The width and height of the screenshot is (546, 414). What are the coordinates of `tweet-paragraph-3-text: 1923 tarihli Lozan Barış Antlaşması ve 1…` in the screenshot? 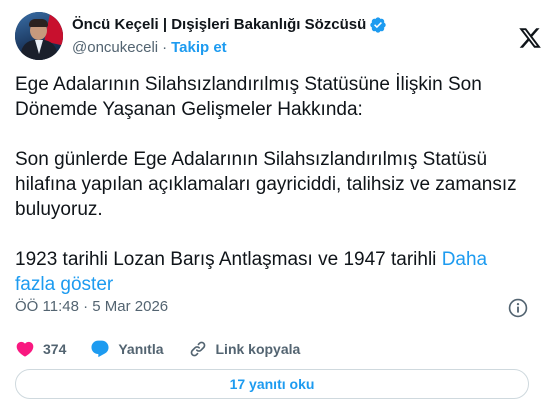 It's located at (228, 259).